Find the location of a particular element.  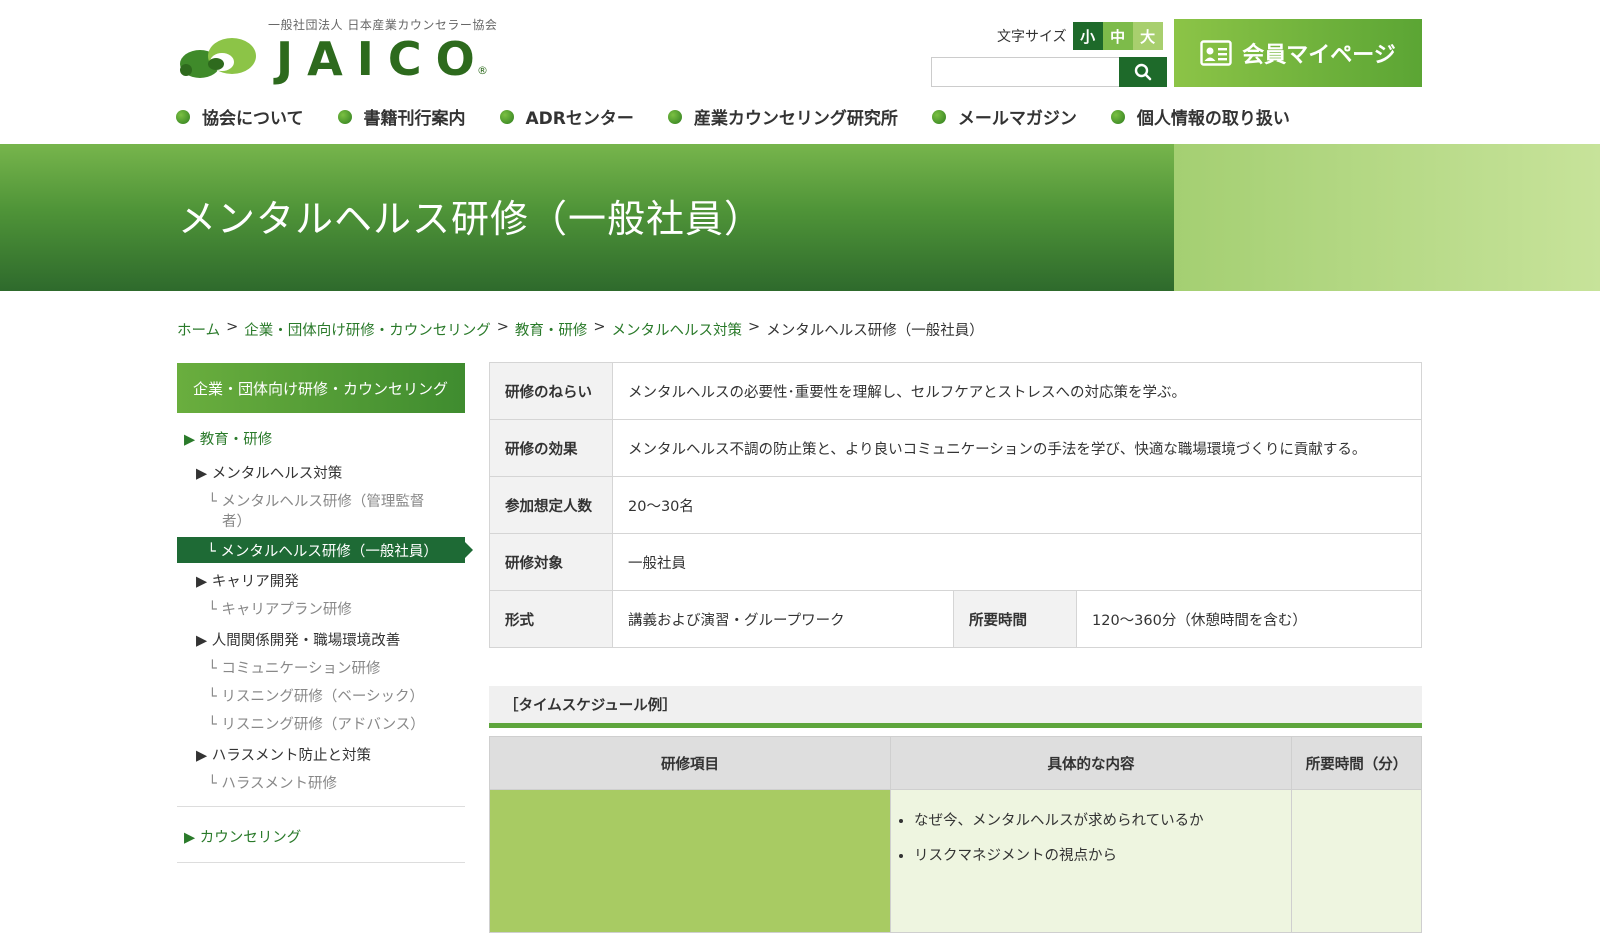

sidebar-item-relations: ▶ 人間関係開発・職場環境改善 is located at coordinates (298, 639).